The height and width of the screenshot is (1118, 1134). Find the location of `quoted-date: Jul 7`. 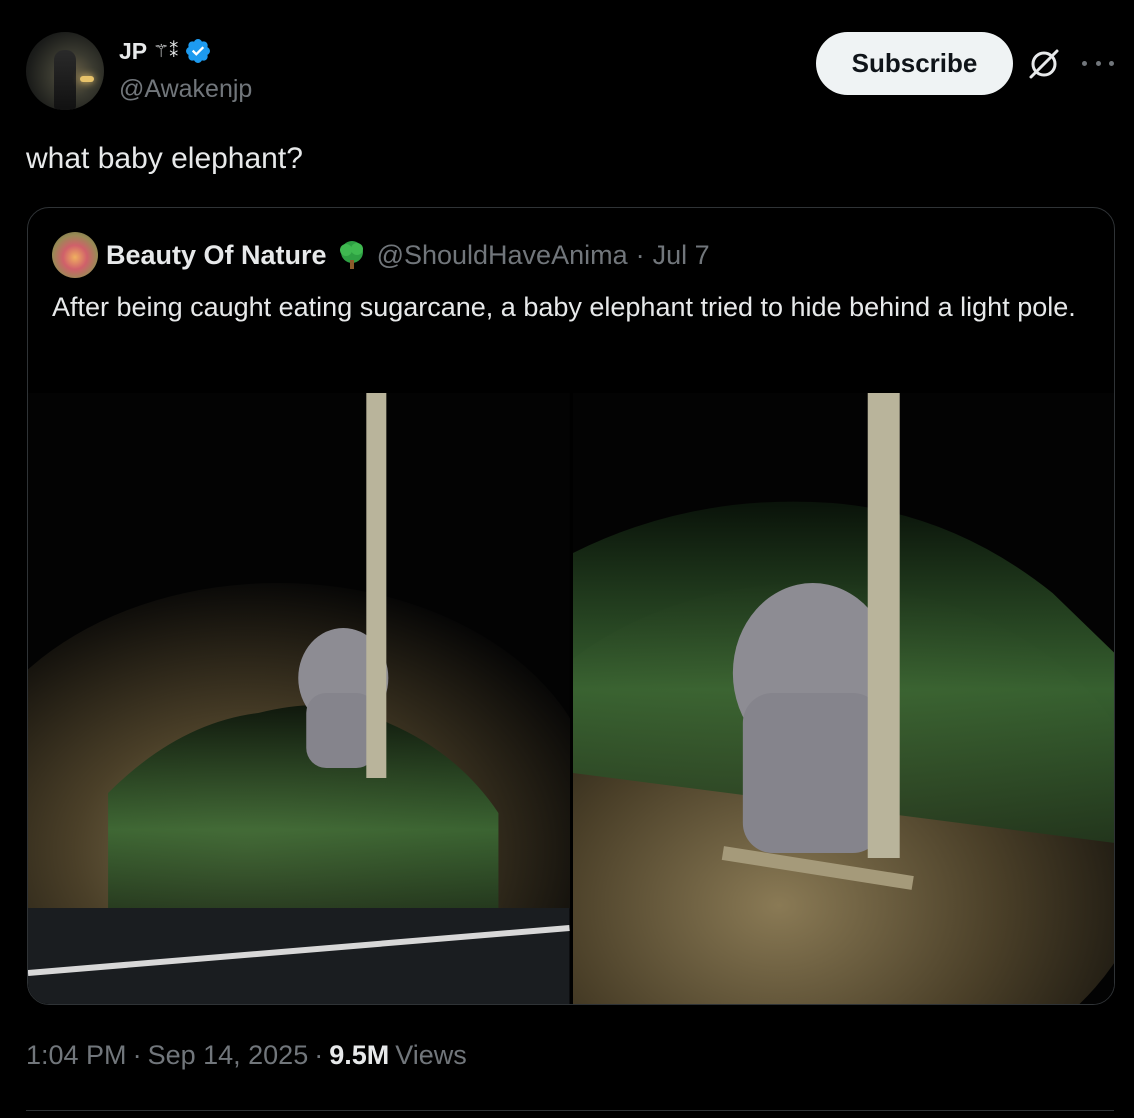

quoted-date: Jul 7 is located at coordinates (681, 255).